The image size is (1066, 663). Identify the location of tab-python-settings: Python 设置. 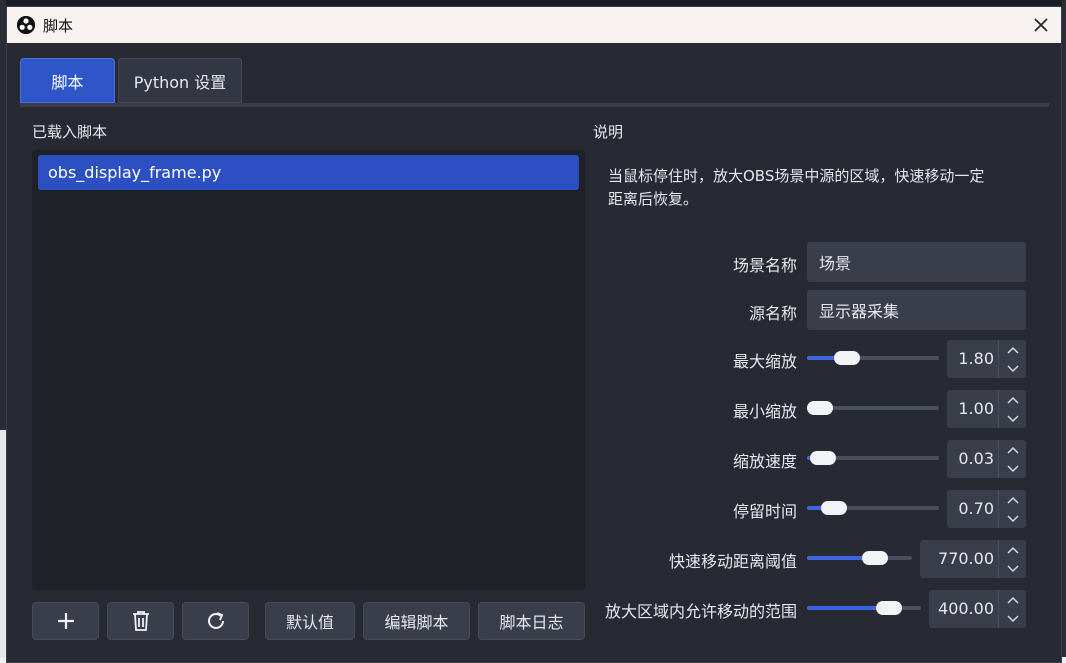
(180, 80).